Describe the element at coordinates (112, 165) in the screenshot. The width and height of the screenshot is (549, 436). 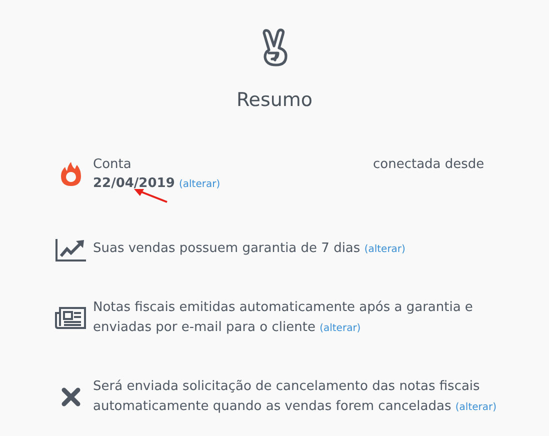
I see `account-label: Conta` at that location.